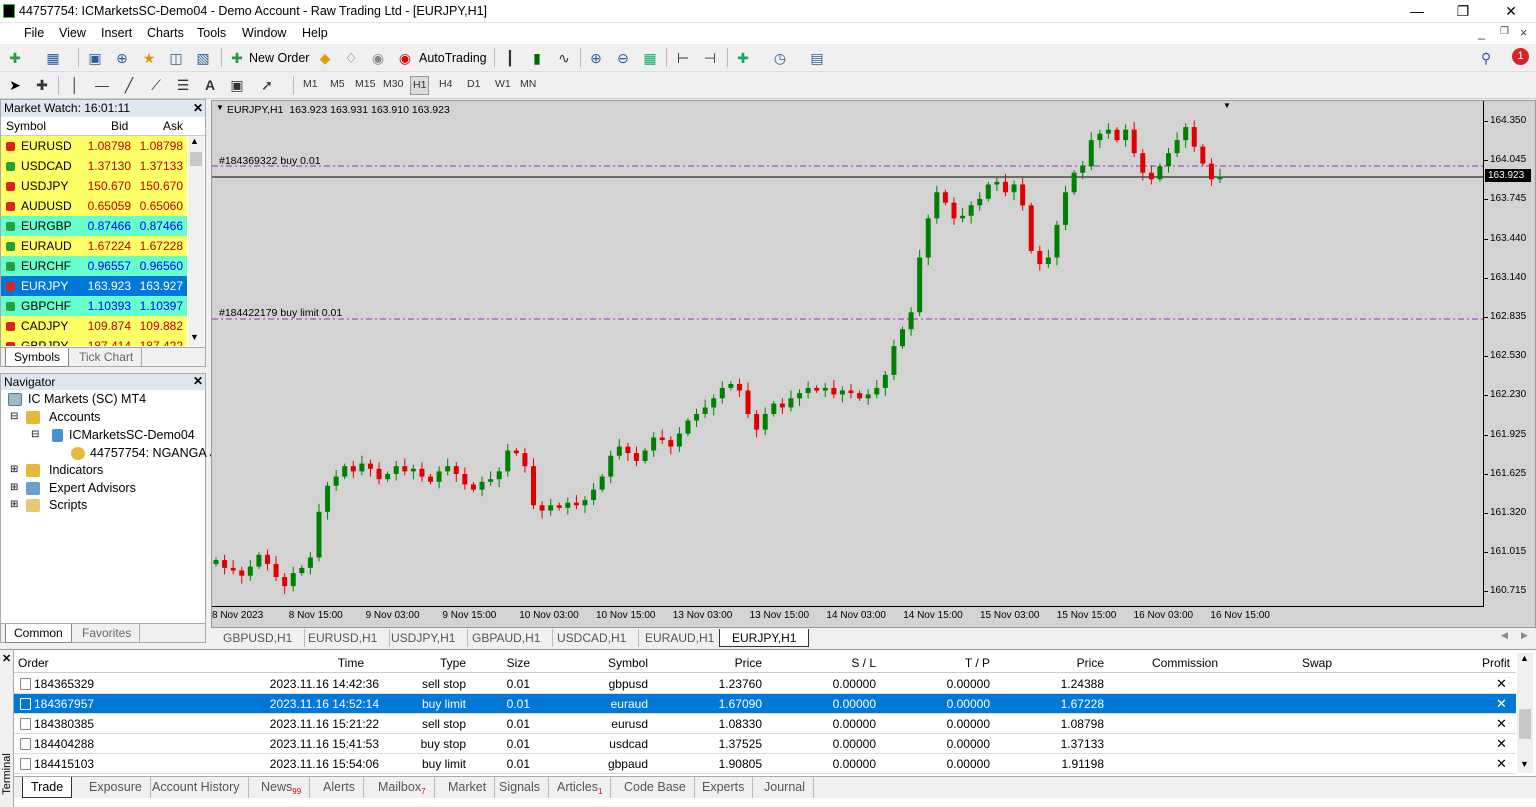  I want to click on navigator-close-icon: ✕, so click(198, 381).